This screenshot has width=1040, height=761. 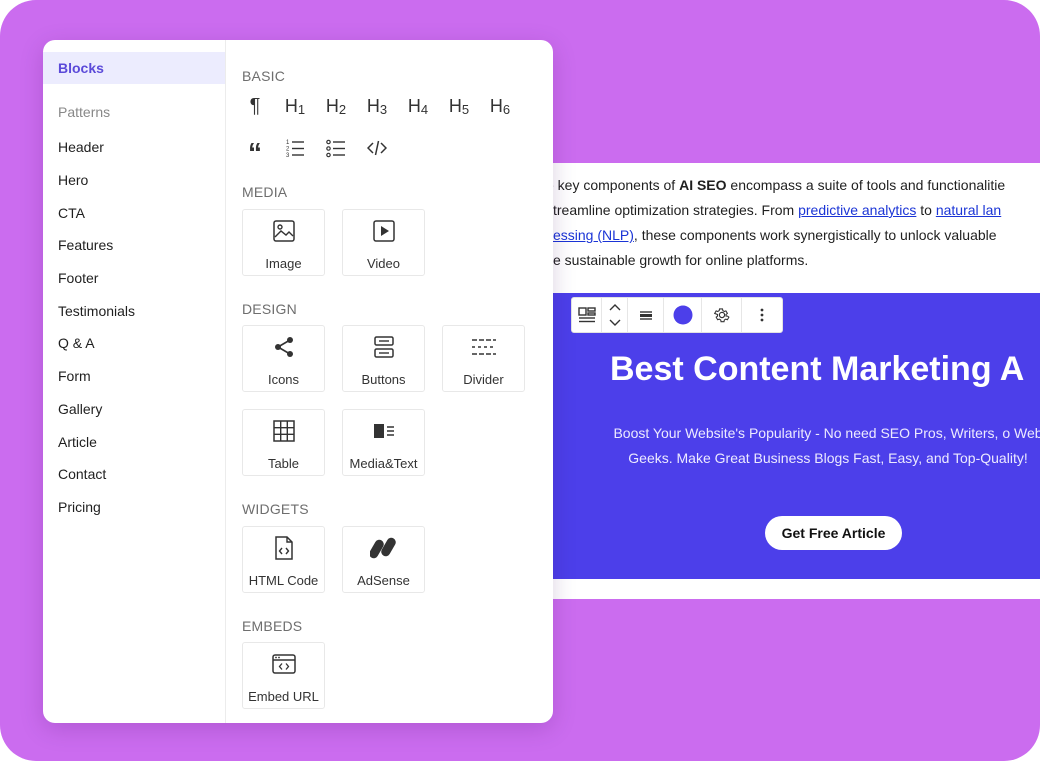 What do you see at coordinates (383, 263) in the screenshot?
I see `video-block-label: Video` at bounding box center [383, 263].